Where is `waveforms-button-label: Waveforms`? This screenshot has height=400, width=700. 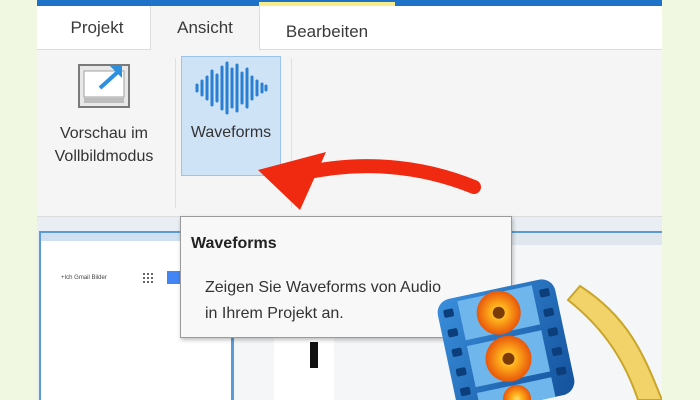 waveforms-button-label: Waveforms is located at coordinates (231, 132).